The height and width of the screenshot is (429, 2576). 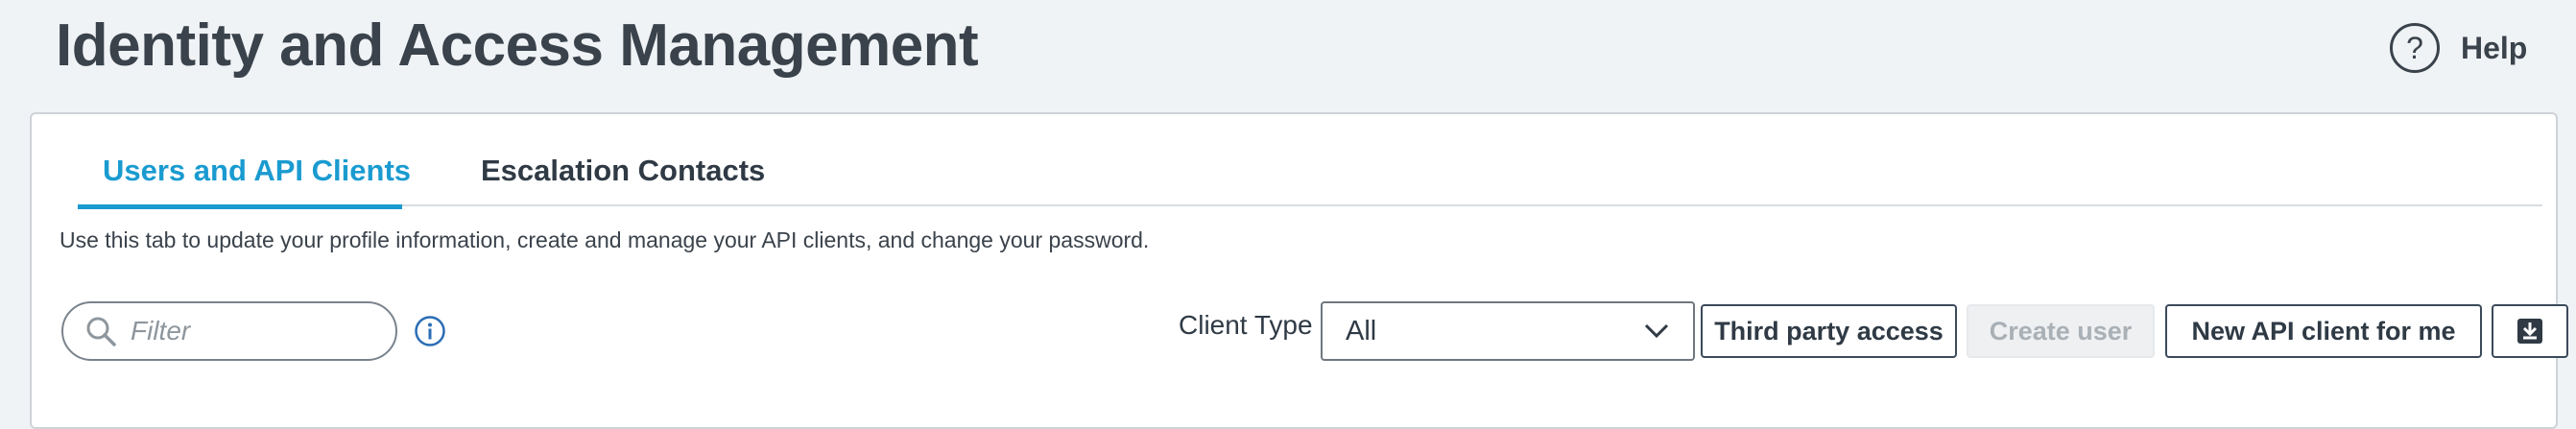 I want to click on download-button, so click(x=2530, y=331).